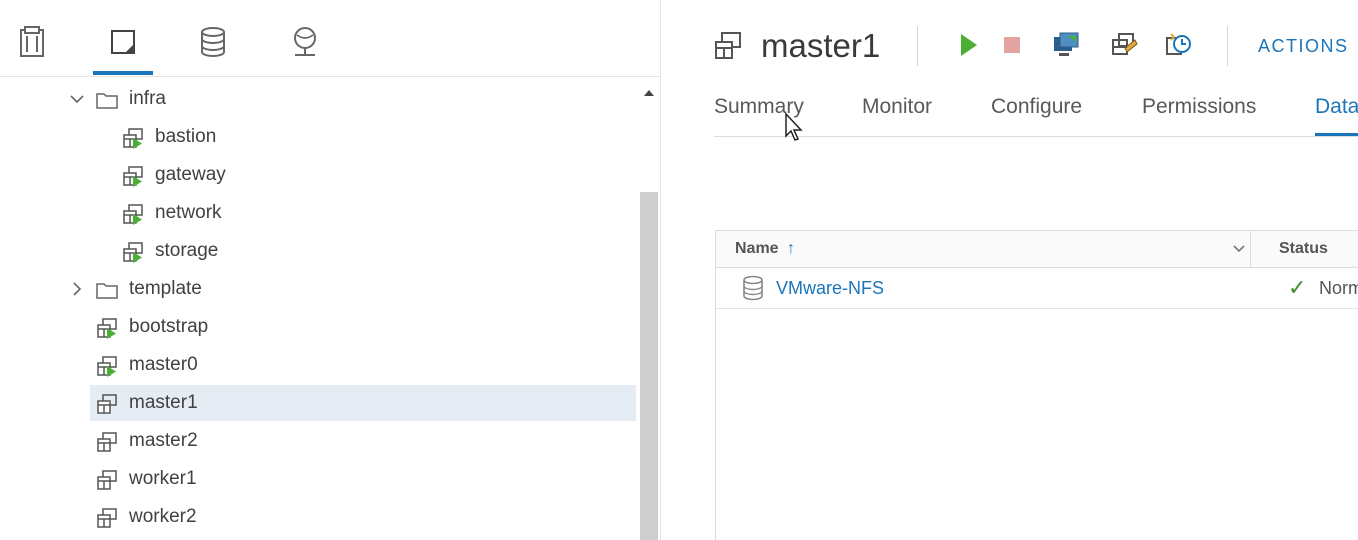 This screenshot has width=1358, height=540. I want to click on chevron-right-icon, so click(77, 289).